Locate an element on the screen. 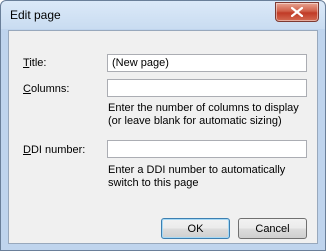 The height and width of the screenshot is (251, 326). ddi-number-input is located at coordinates (207, 149).